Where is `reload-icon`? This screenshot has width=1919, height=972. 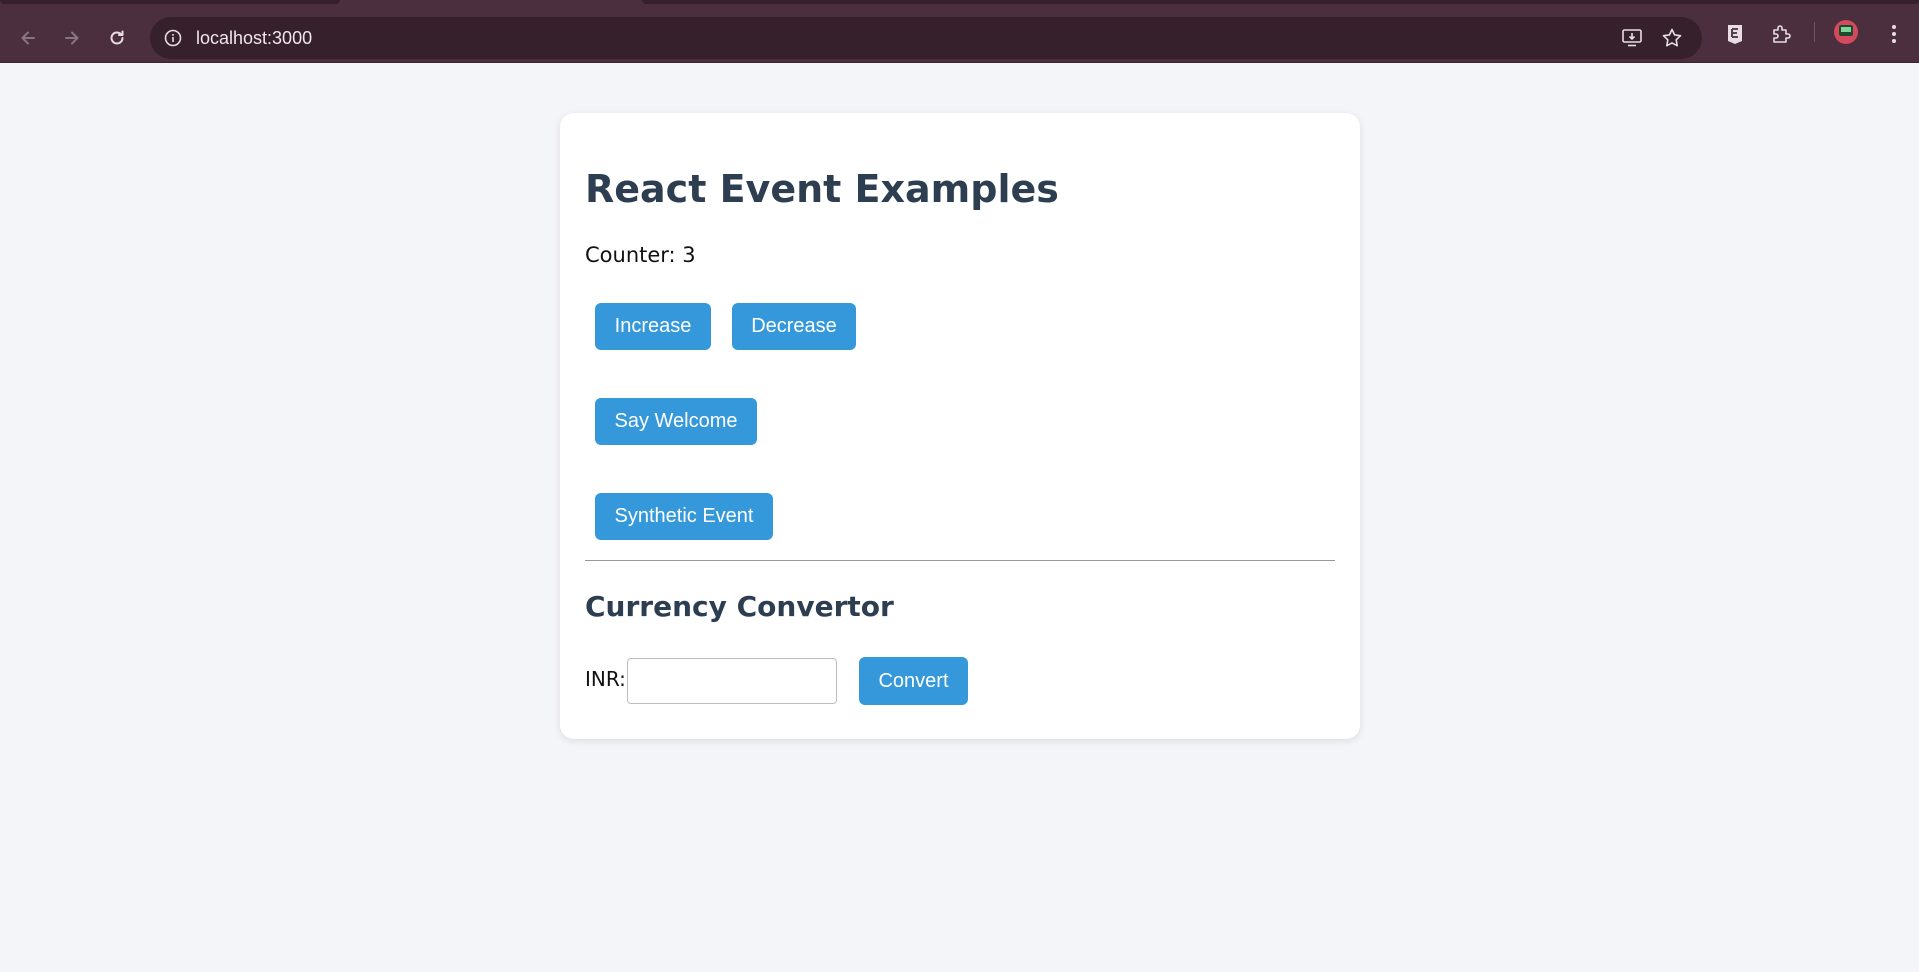 reload-icon is located at coordinates (117, 37).